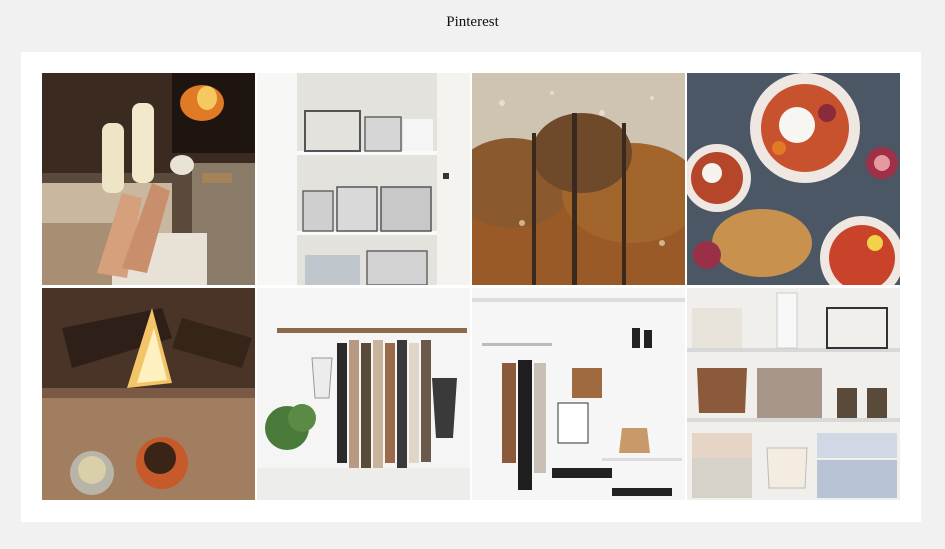 This screenshot has width=945, height=549. I want to click on rainy-window-autumn-trees-photo, so click(578, 179).